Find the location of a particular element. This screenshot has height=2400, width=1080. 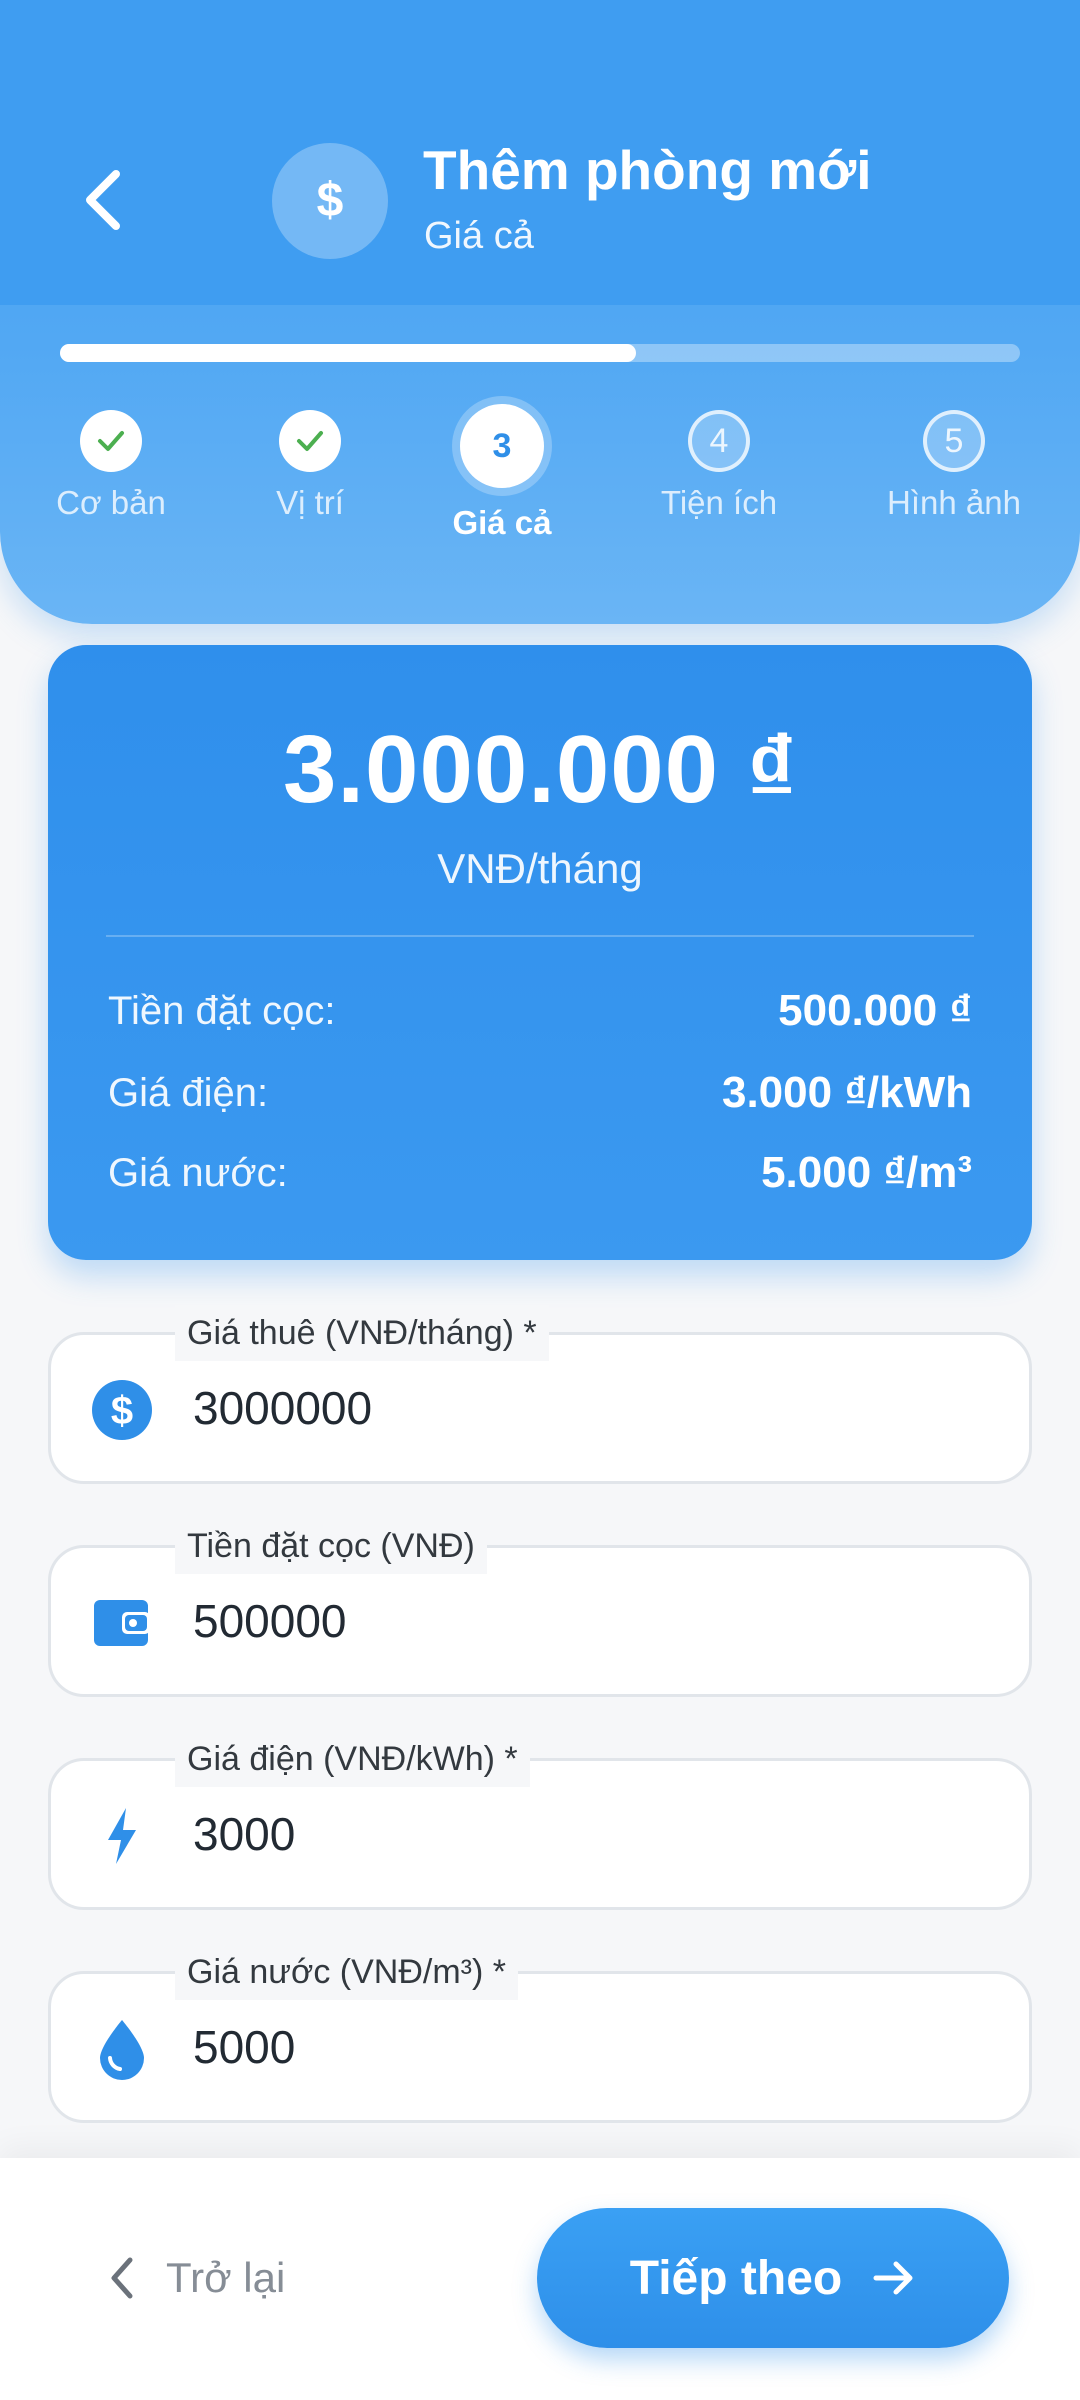

step-hinh-anh: 5 Hình ảnh is located at coordinates (954, 466).